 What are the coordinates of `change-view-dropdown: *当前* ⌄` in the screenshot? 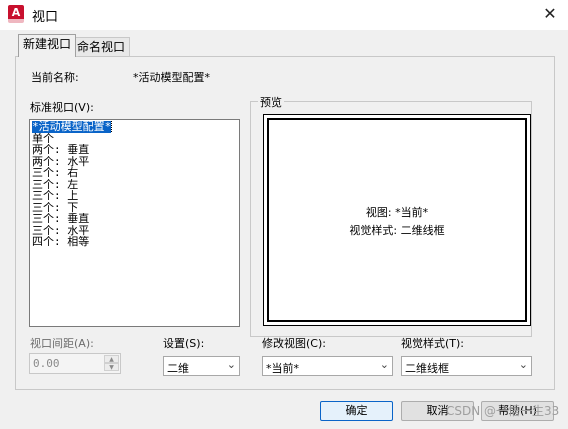 It's located at (327, 366).